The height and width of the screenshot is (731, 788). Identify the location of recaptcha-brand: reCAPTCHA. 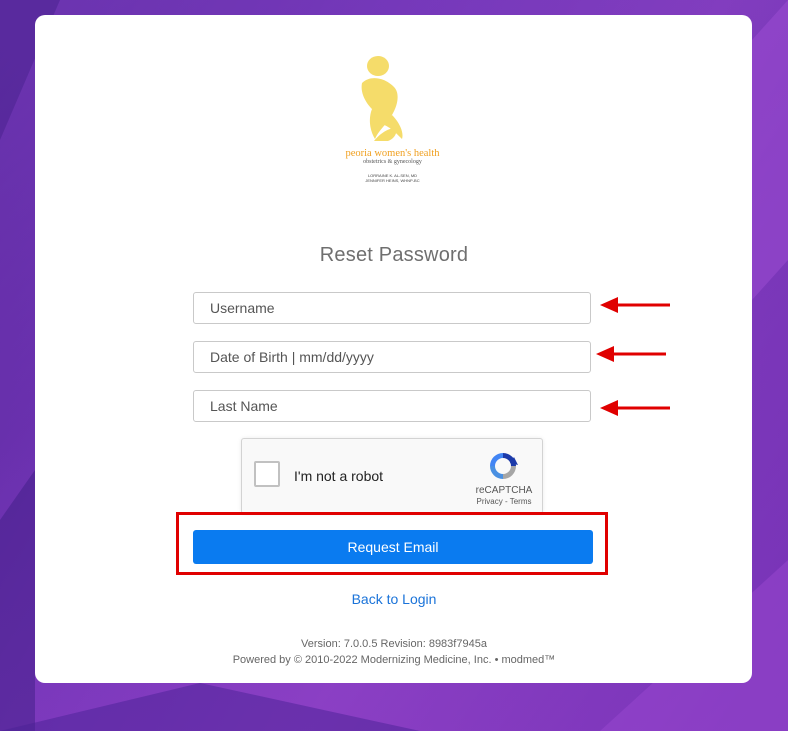
(504, 490).